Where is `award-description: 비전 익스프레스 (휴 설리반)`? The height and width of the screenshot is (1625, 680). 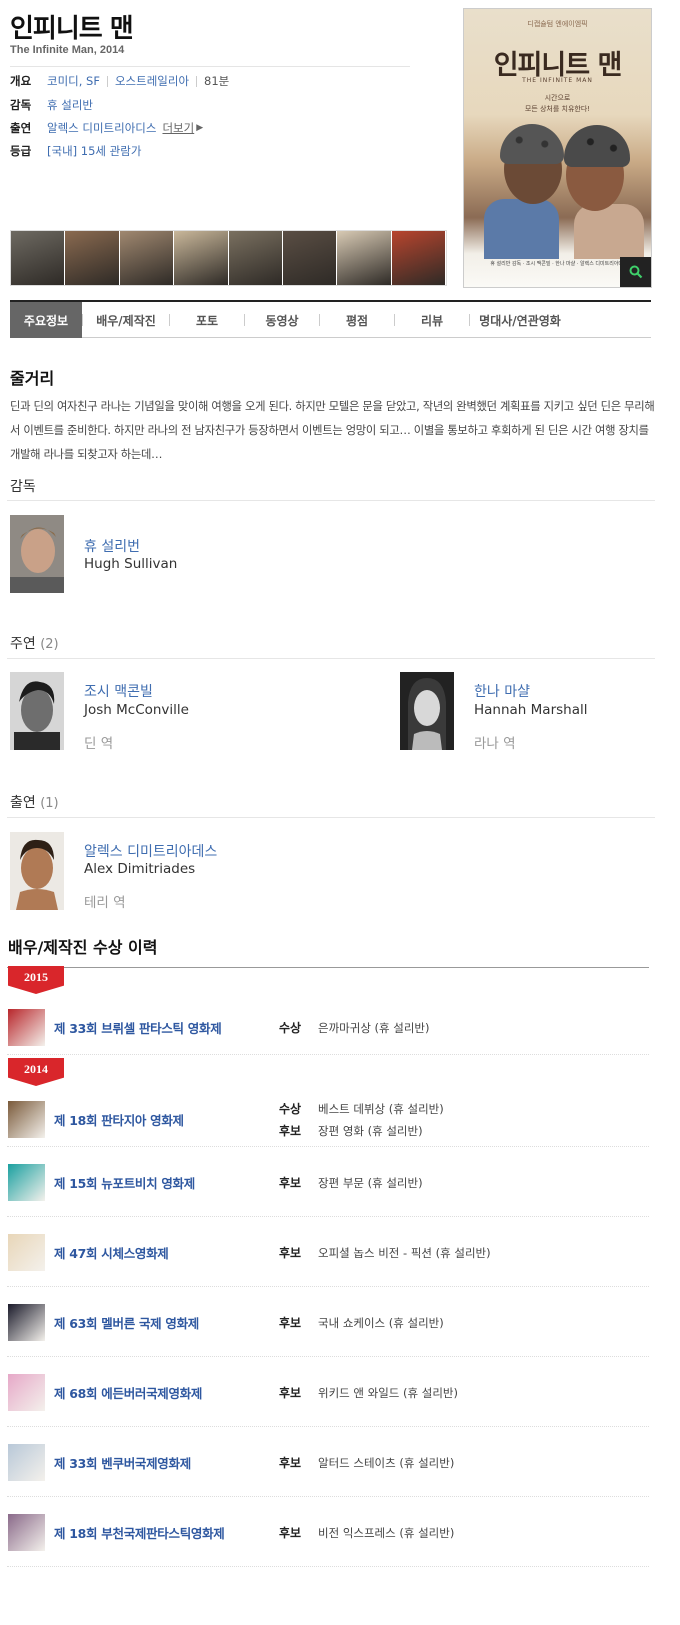 award-description: 비전 익스프레스 (휴 설리반) is located at coordinates (386, 1533).